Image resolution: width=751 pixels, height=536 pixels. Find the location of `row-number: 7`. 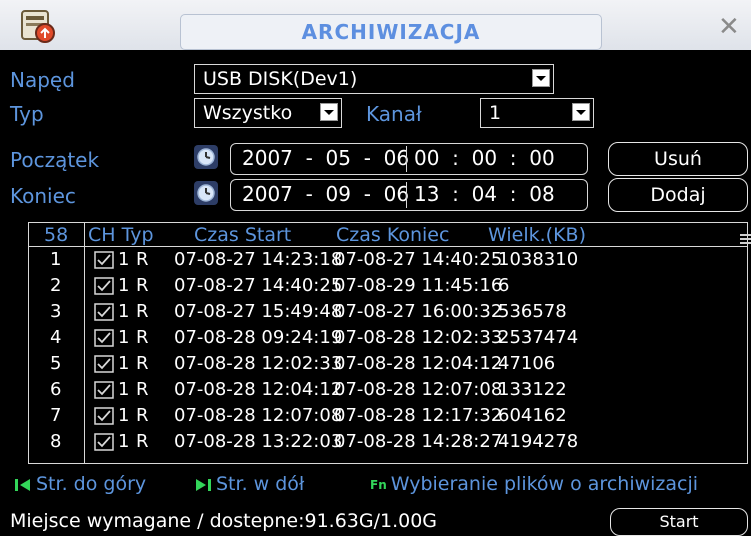

row-number: 7 is located at coordinates (56, 415).